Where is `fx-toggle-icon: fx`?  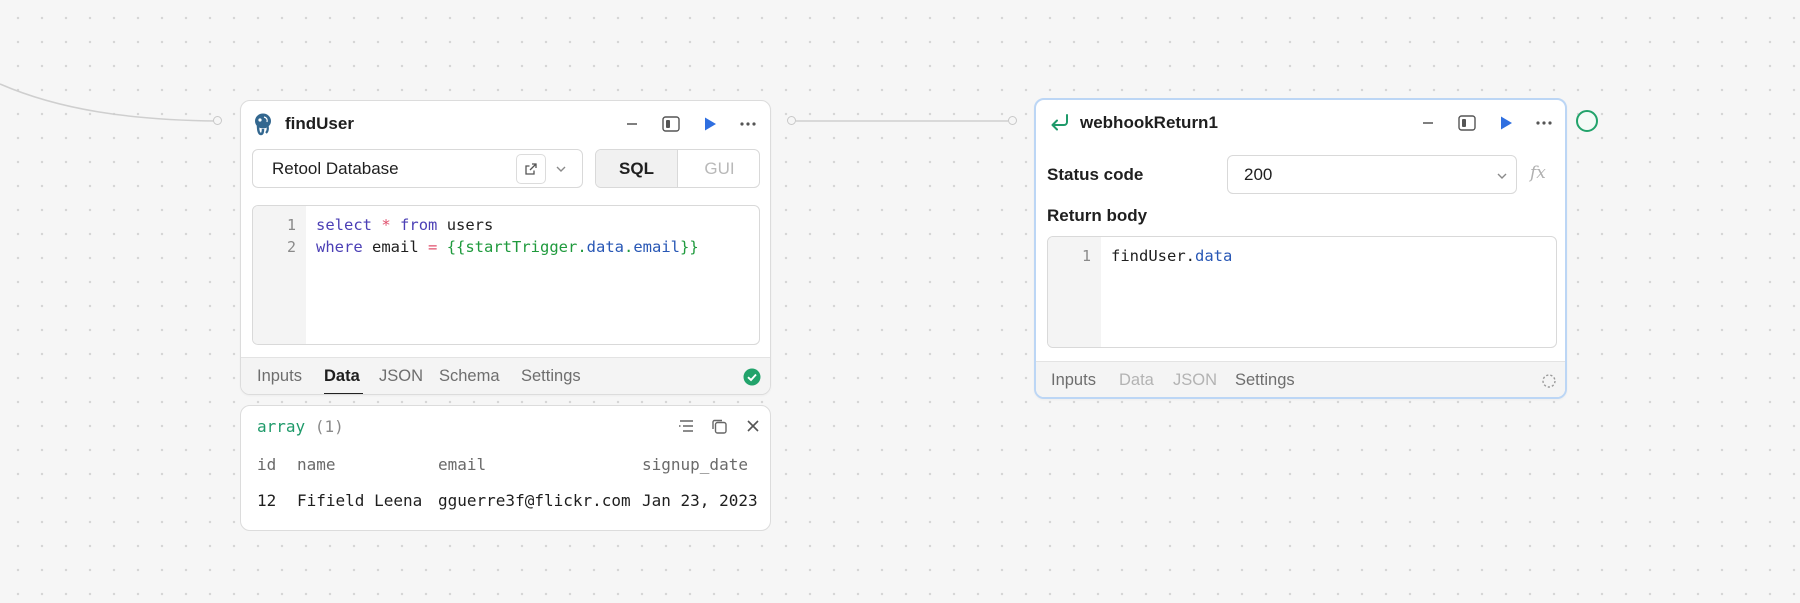
fx-toggle-icon: fx is located at coordinates (1538, 173).